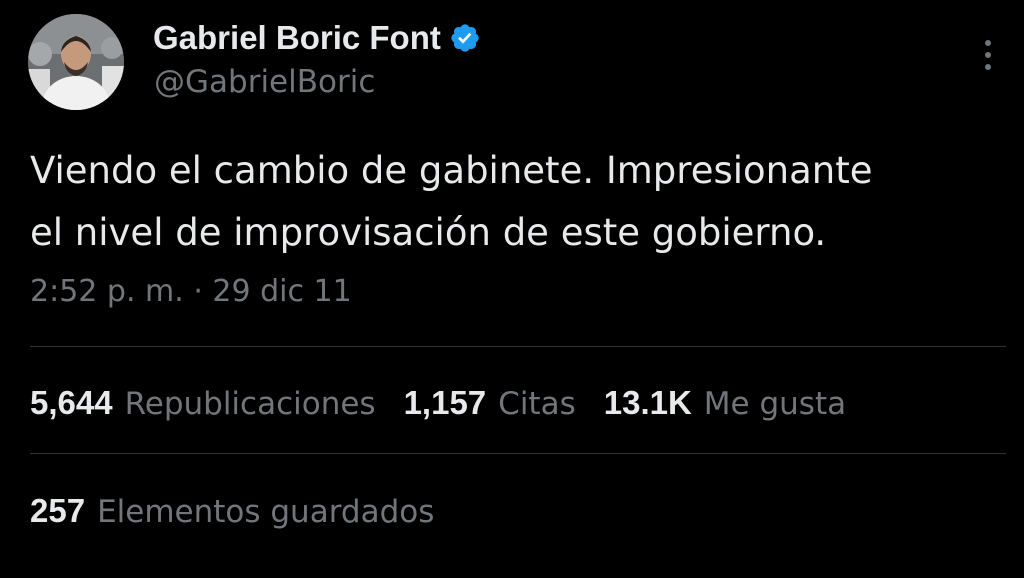 The image size is (1024, 578). What do you see at coordinates (465, 38) in the screenshot?
I see `verified-badge-icon` at bounding box center [465, 38].